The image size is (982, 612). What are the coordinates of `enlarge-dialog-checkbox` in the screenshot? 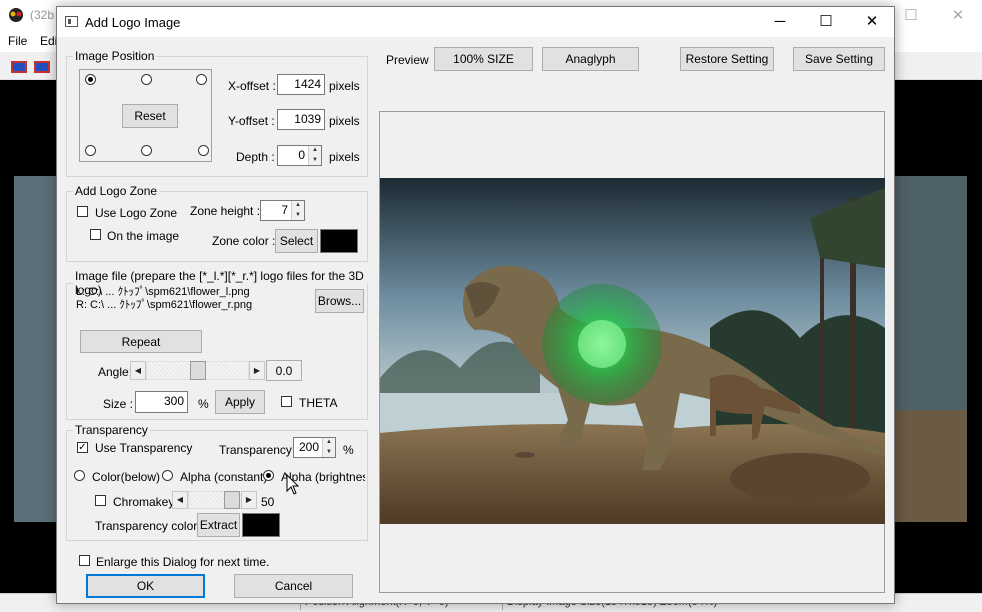 It's located at (84, 560).